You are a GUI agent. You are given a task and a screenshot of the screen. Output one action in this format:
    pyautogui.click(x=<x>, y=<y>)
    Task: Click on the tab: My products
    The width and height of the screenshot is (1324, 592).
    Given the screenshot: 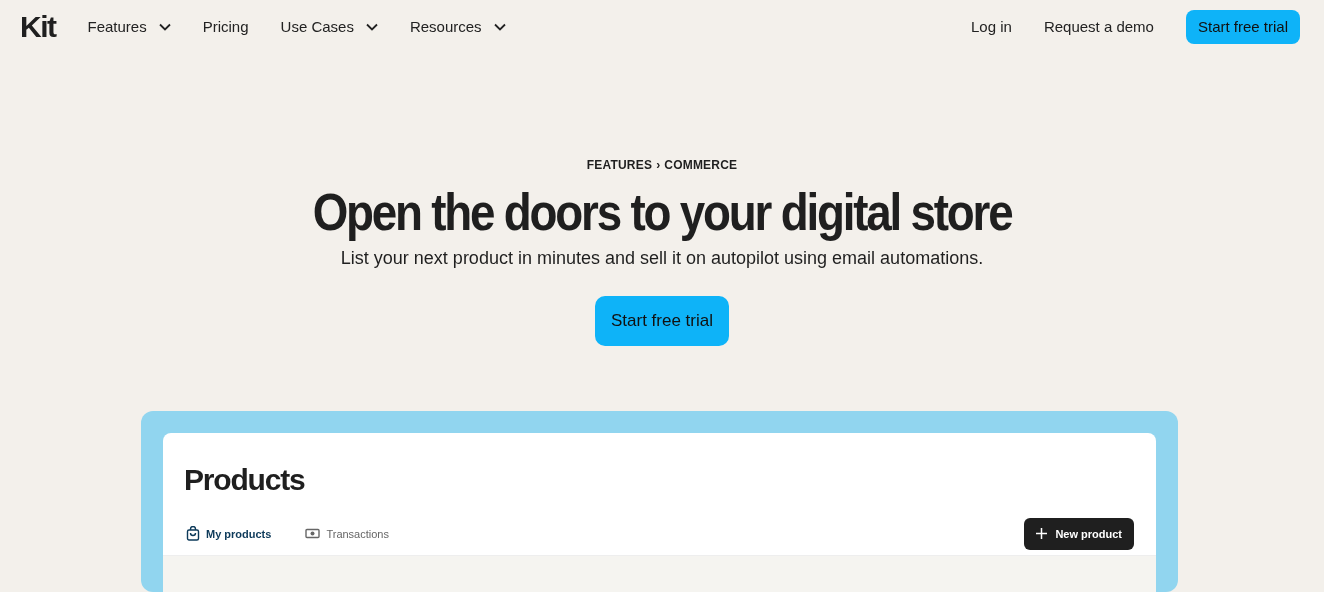 What is the action you would take?
    pyautogui.click(x=229, y=534)
    